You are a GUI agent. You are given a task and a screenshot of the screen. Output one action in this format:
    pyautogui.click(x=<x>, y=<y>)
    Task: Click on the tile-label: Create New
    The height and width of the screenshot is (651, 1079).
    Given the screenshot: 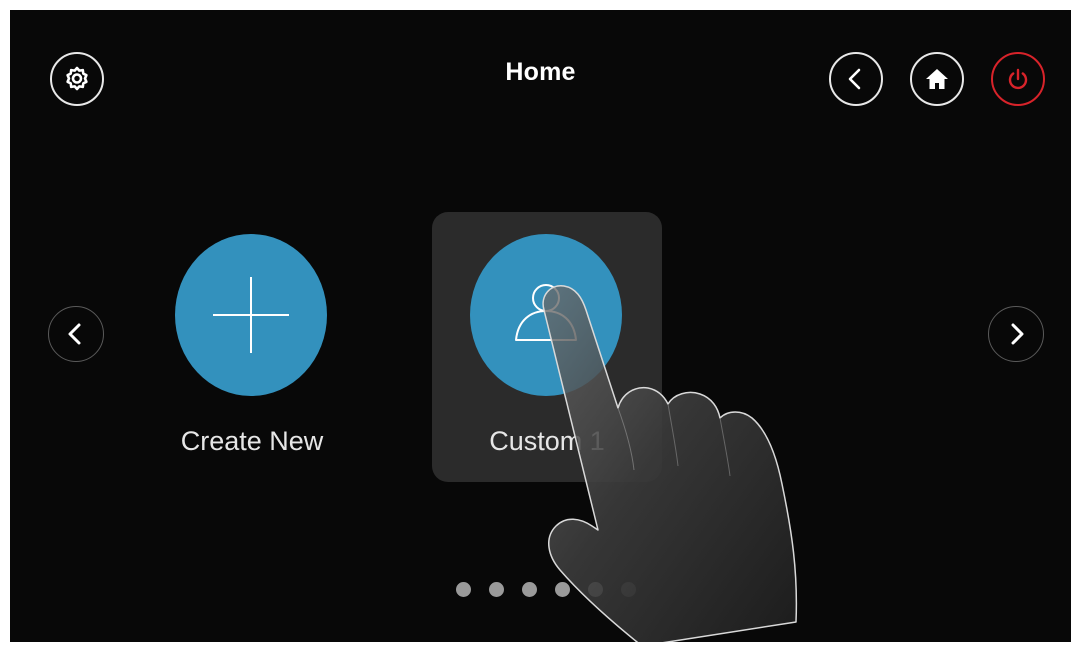 What is the action you would take?
    pyautogui.click(x=252, y=441)
    